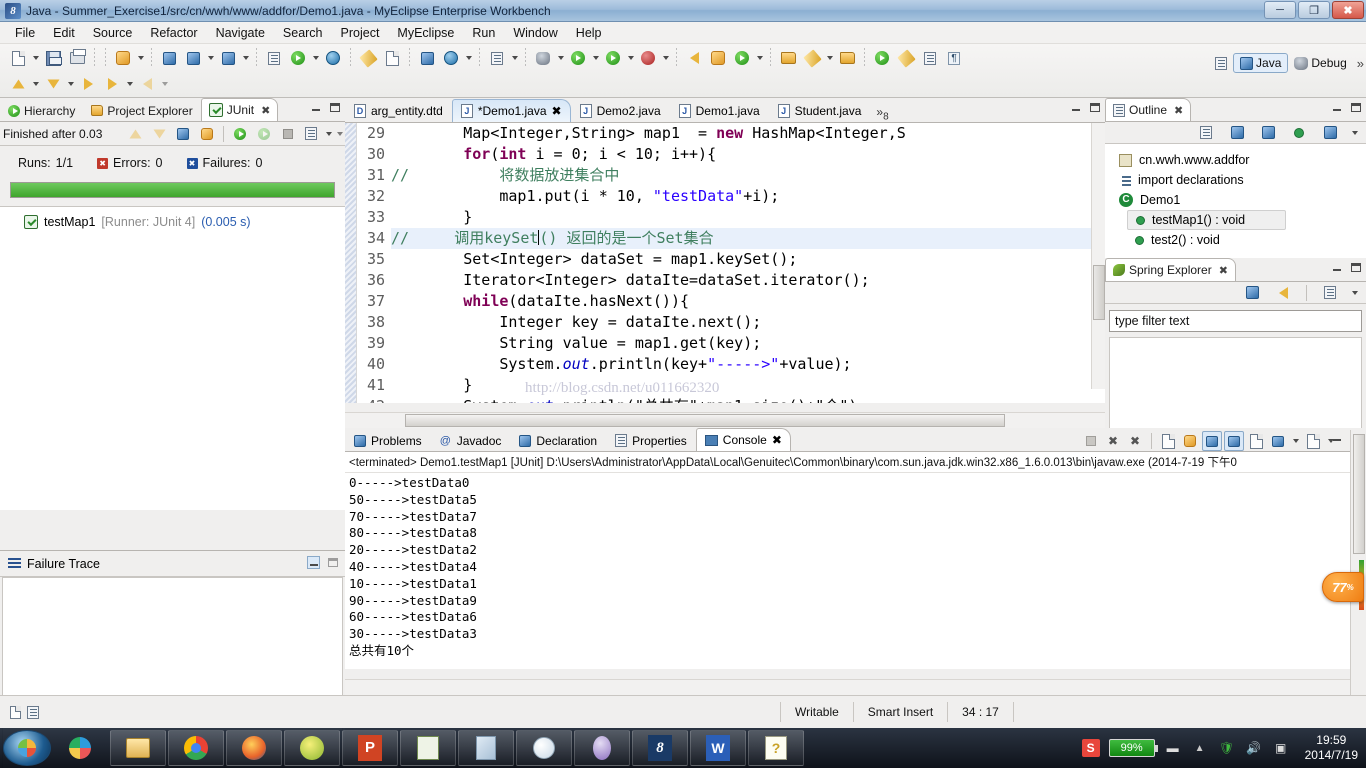 This screenshot has height=768, width=1366. I want to click on outline-item-package: cn.wwh.www.addfor, so click(1238, 160).